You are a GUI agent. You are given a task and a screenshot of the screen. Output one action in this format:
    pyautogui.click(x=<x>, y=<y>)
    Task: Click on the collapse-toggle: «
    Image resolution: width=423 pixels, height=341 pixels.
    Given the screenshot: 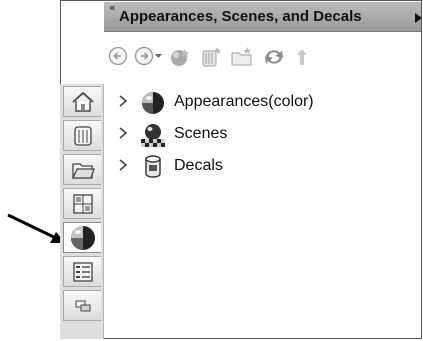 What is the action you would take?
    pyautogui.click(x=112, y=7)
    